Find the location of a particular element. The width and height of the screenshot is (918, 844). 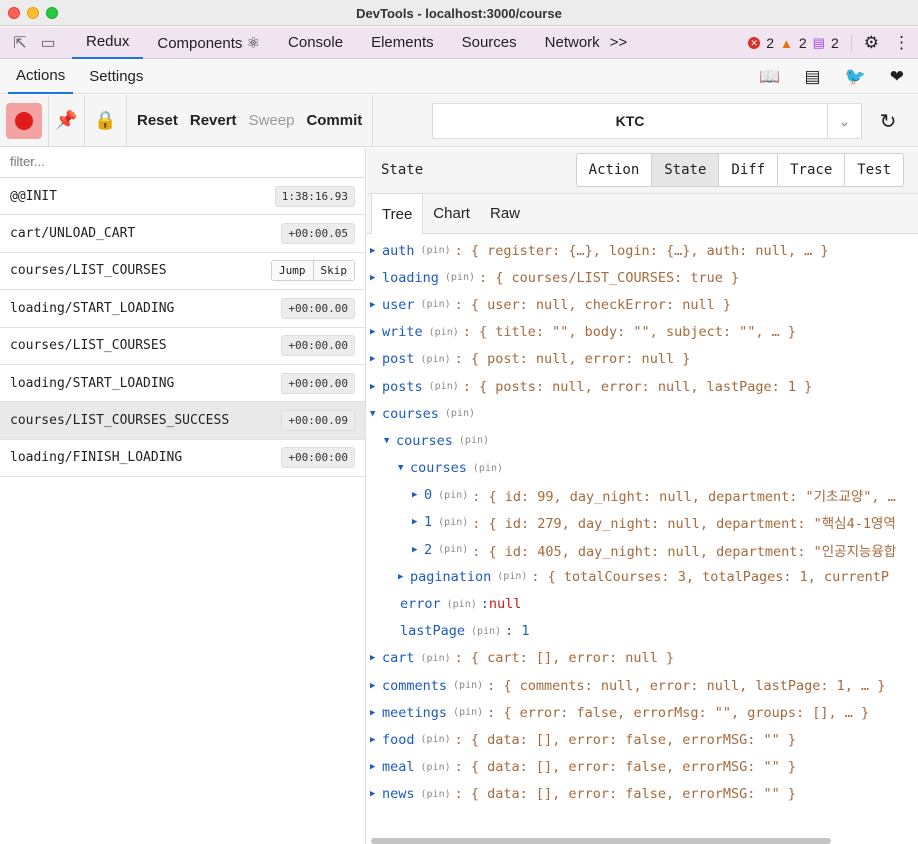

tab-chart: Chart is located at coordinates (451, 213).